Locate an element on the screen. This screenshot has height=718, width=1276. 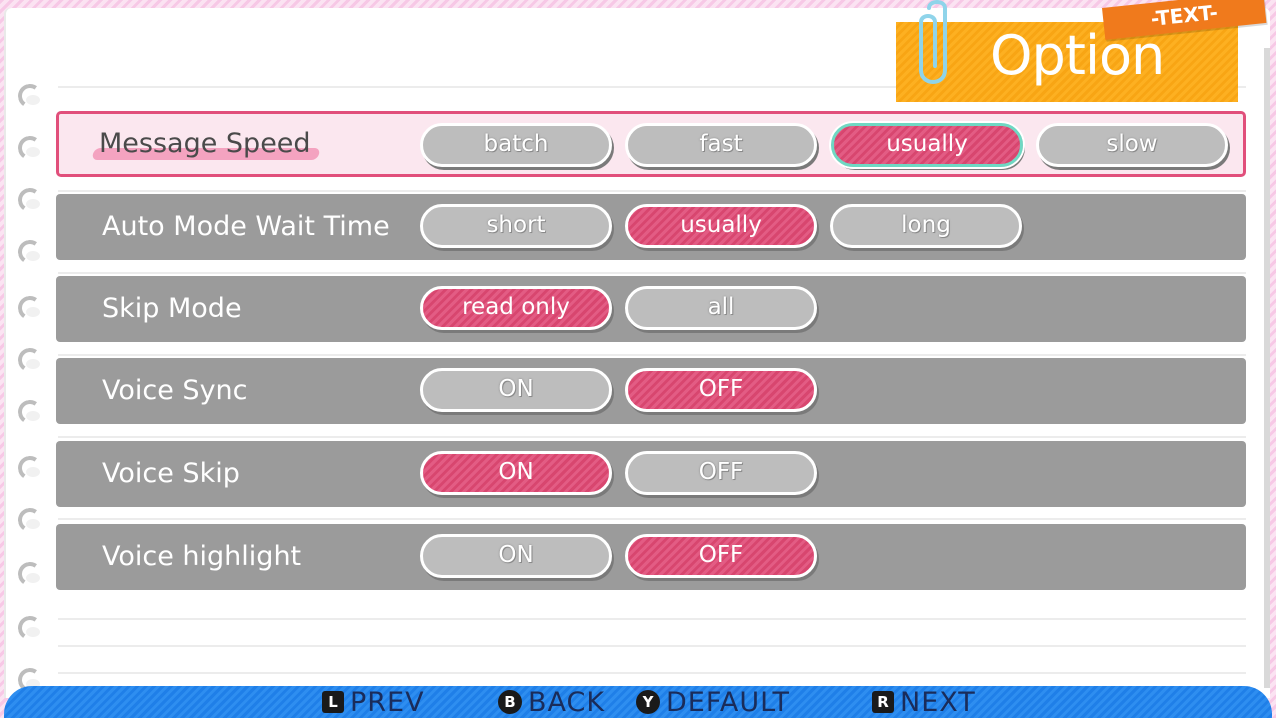
setting-row-voice-highlight: Voice highlight ON OFF is located at coordinates (651, 557).